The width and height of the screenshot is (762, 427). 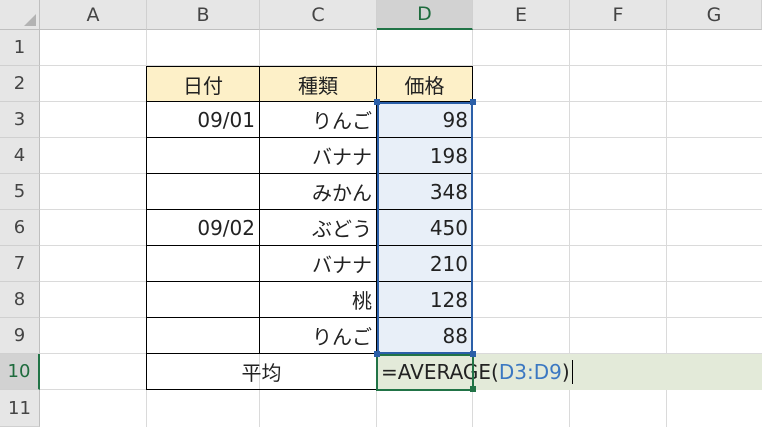 I want to click on fill-handle, so click(x=473, y=389).